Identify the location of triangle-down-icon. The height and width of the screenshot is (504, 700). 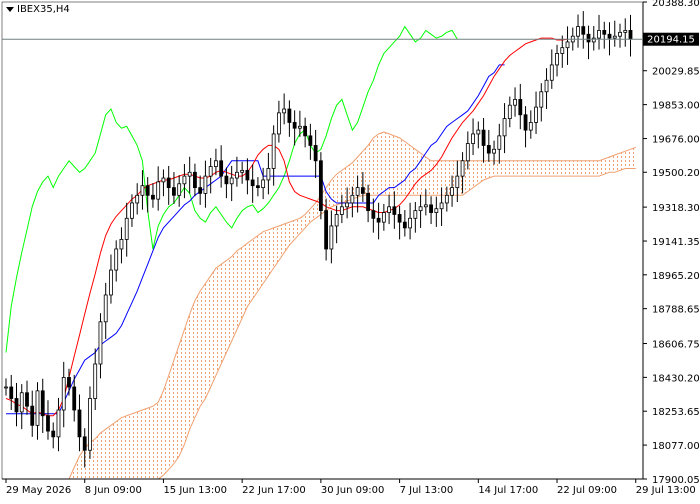
(10, 9).